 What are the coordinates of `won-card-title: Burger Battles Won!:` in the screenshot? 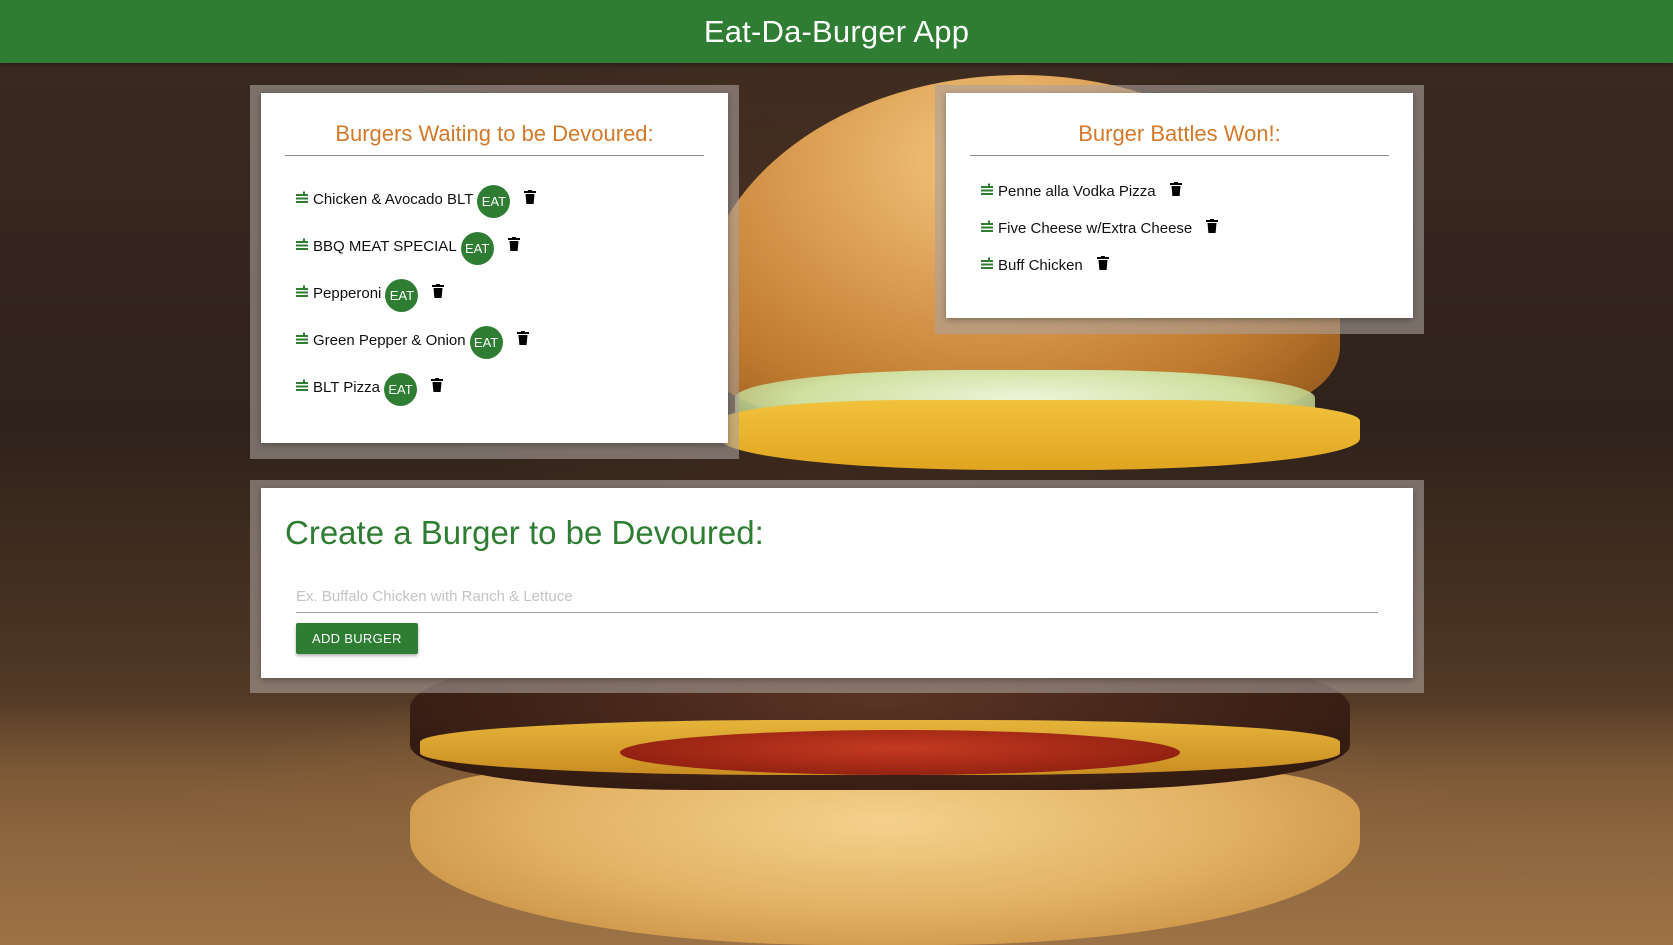 It's located at (1179, 138).